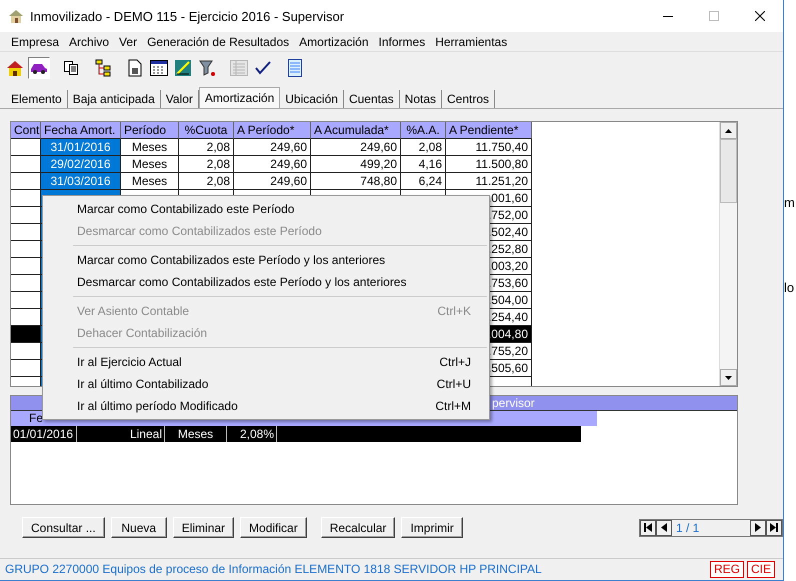  Describe the element at coordinates (81, 165) in the screenshot. I see `table-cell: 29/02/2016` at that location.